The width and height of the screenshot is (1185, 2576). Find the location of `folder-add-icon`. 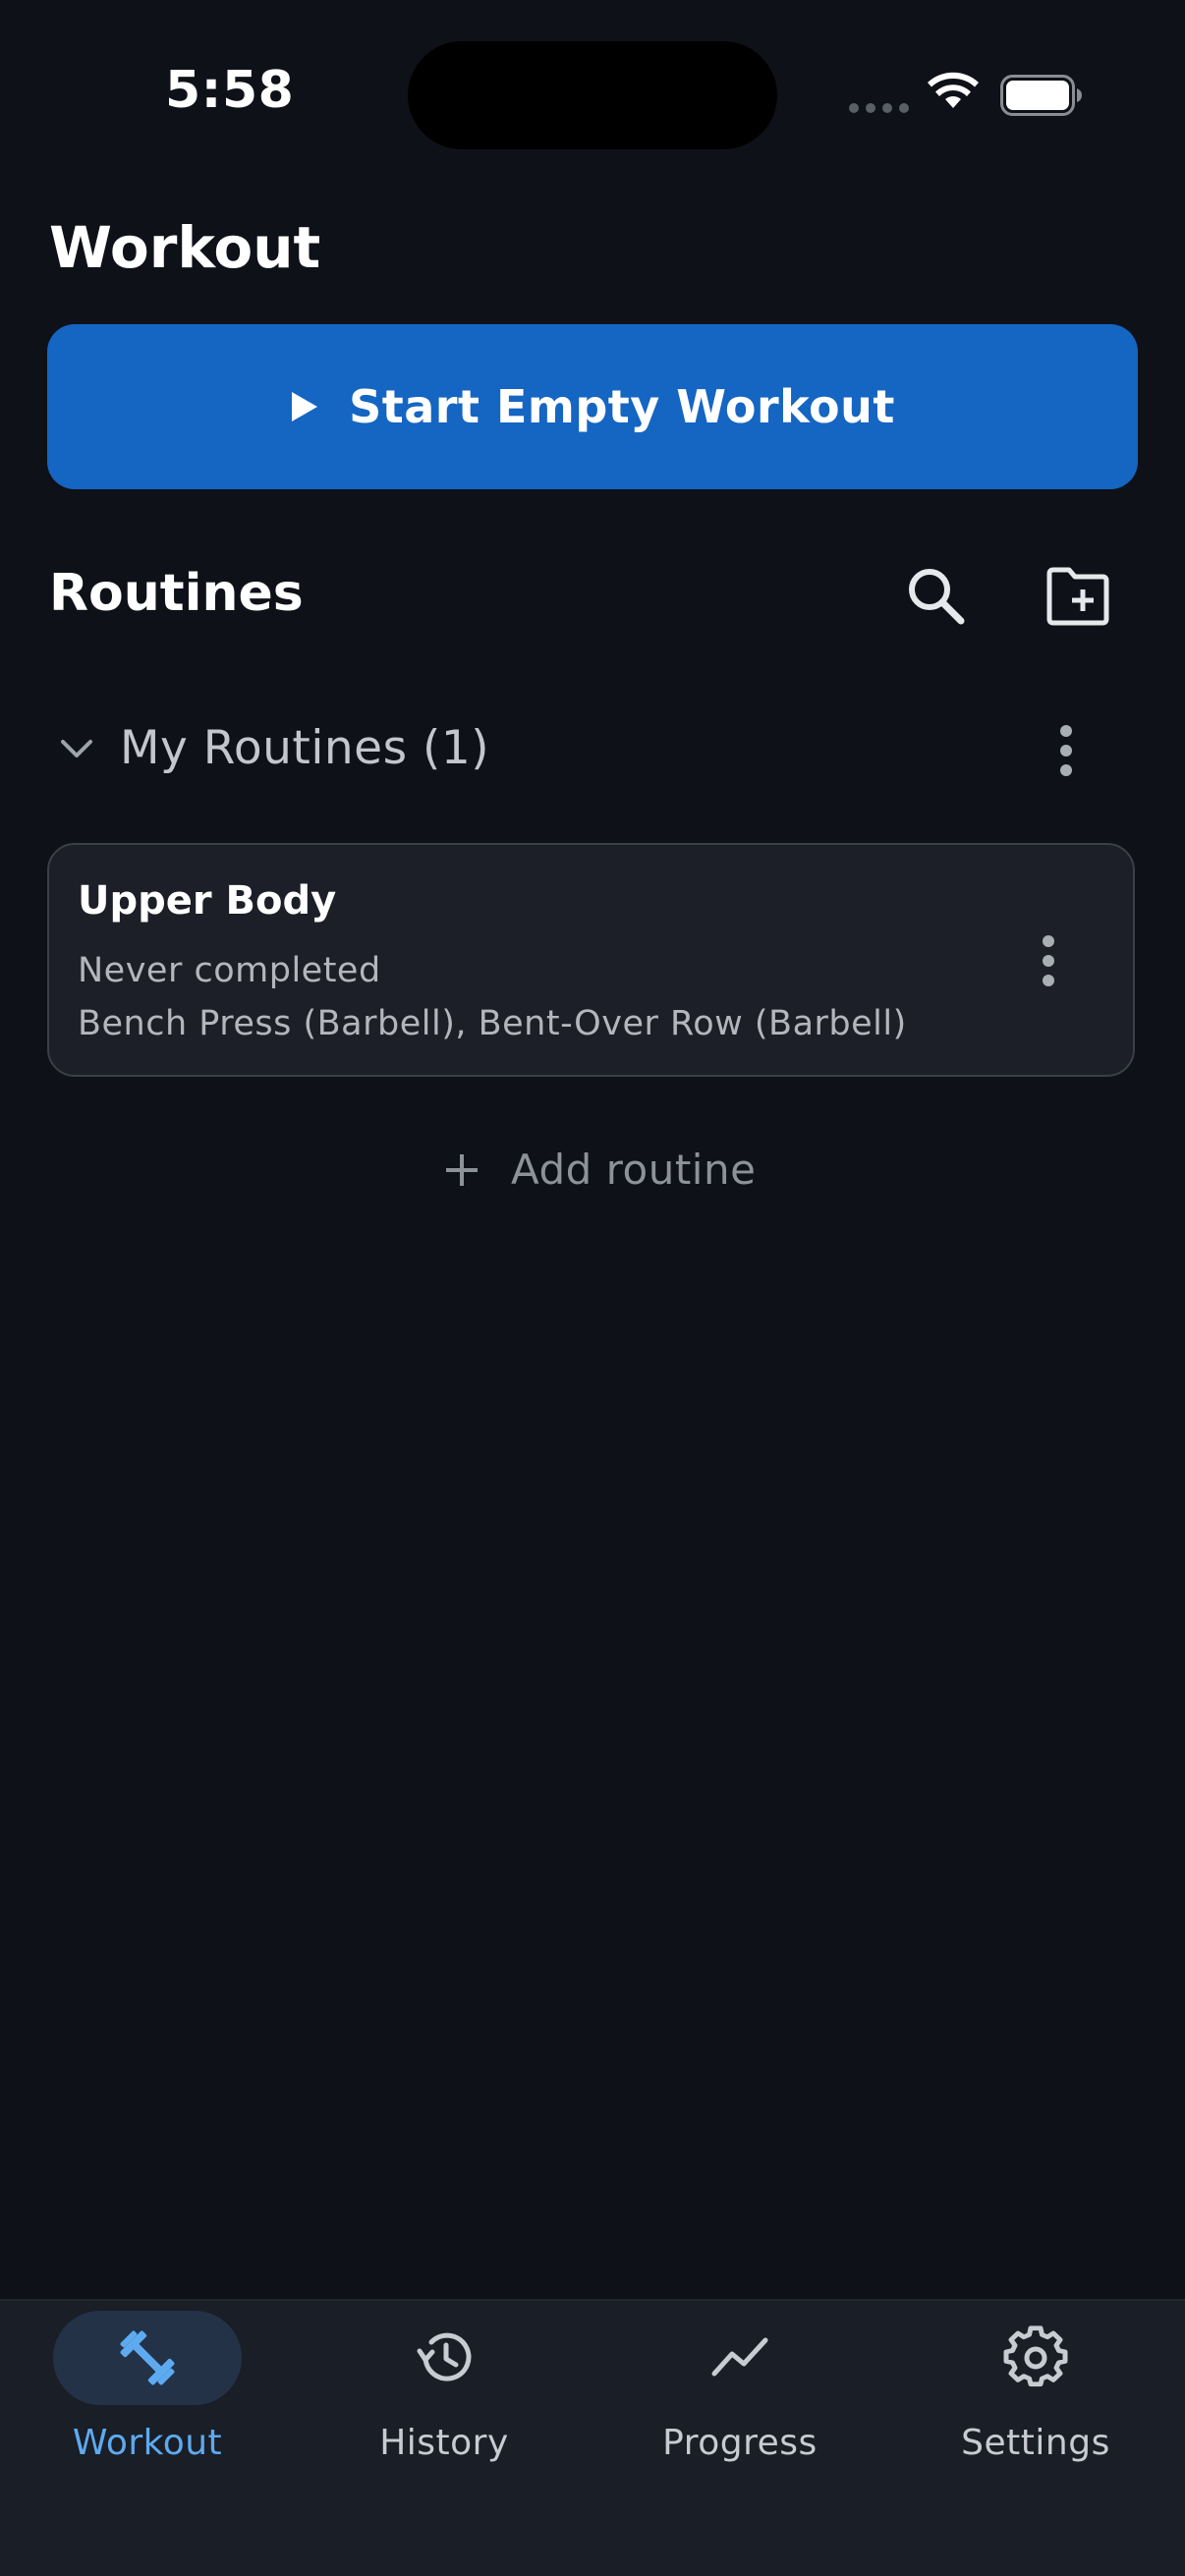

folder-add-icon is located at coordinates (1078, 596).